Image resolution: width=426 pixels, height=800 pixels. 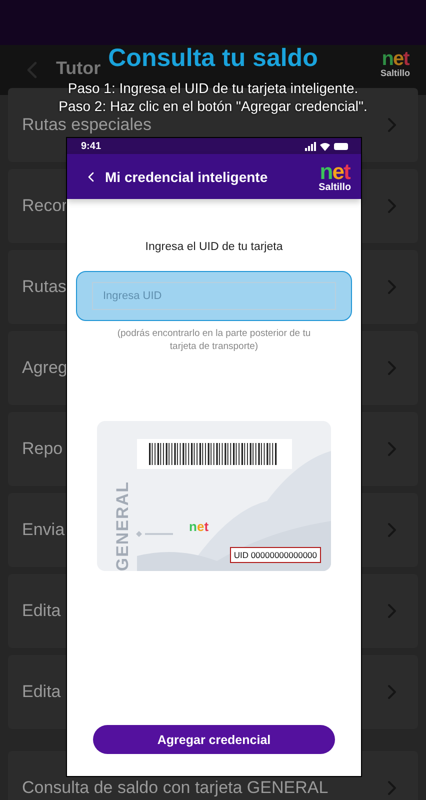 I want to click on row-label: Envia, so click(x=43, y=530).